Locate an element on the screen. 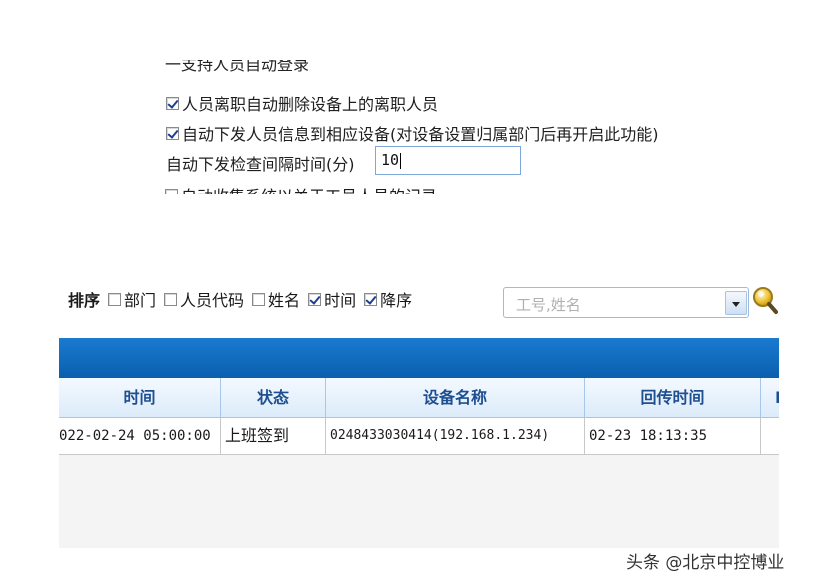  auto-collect-label: 自动收集系统以关于工号人员的记录 is located at coordinates (309, 188).